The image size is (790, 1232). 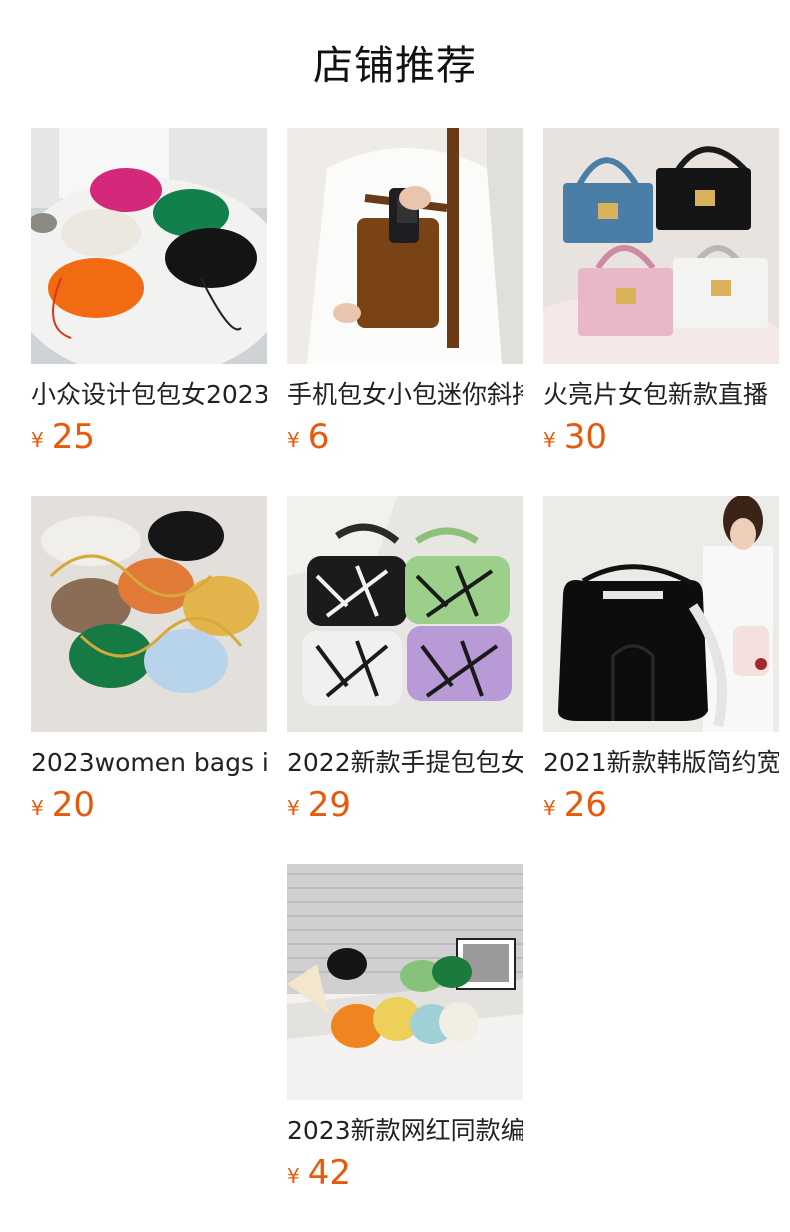 I want to click on product-price: ¥26, so click(x=661, y=808).